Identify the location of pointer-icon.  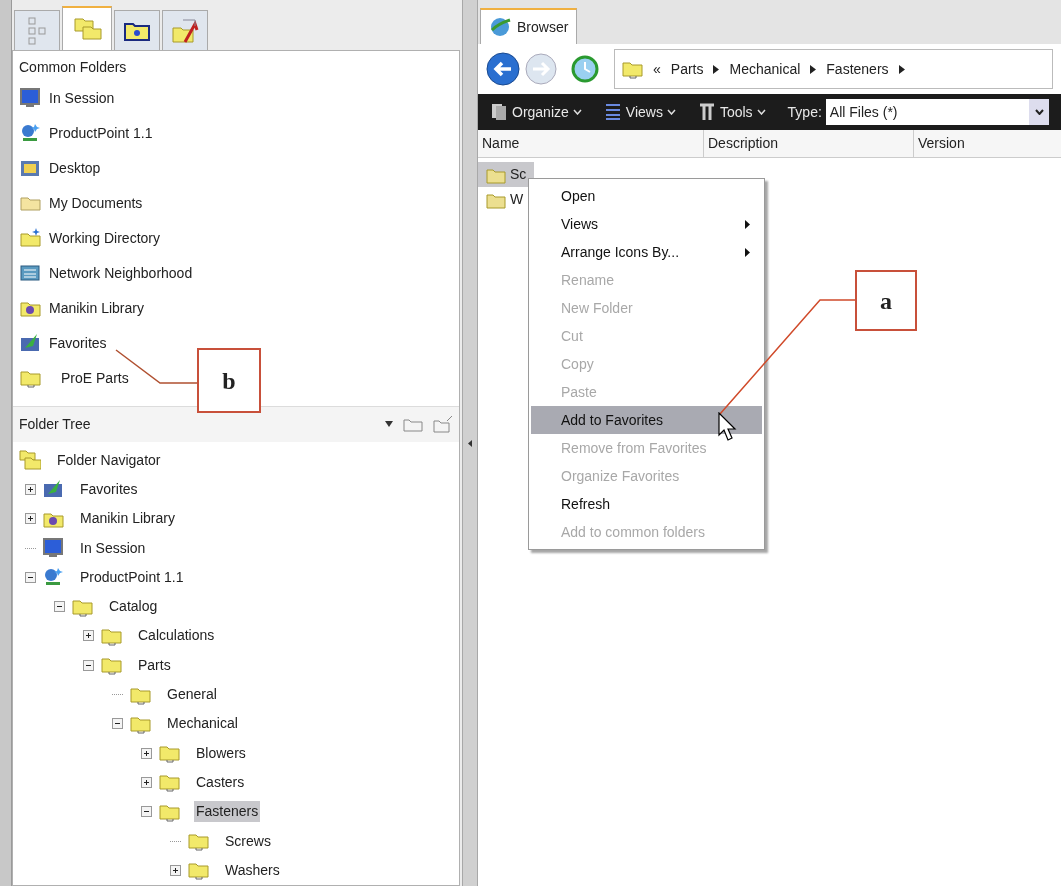
(728, 427).